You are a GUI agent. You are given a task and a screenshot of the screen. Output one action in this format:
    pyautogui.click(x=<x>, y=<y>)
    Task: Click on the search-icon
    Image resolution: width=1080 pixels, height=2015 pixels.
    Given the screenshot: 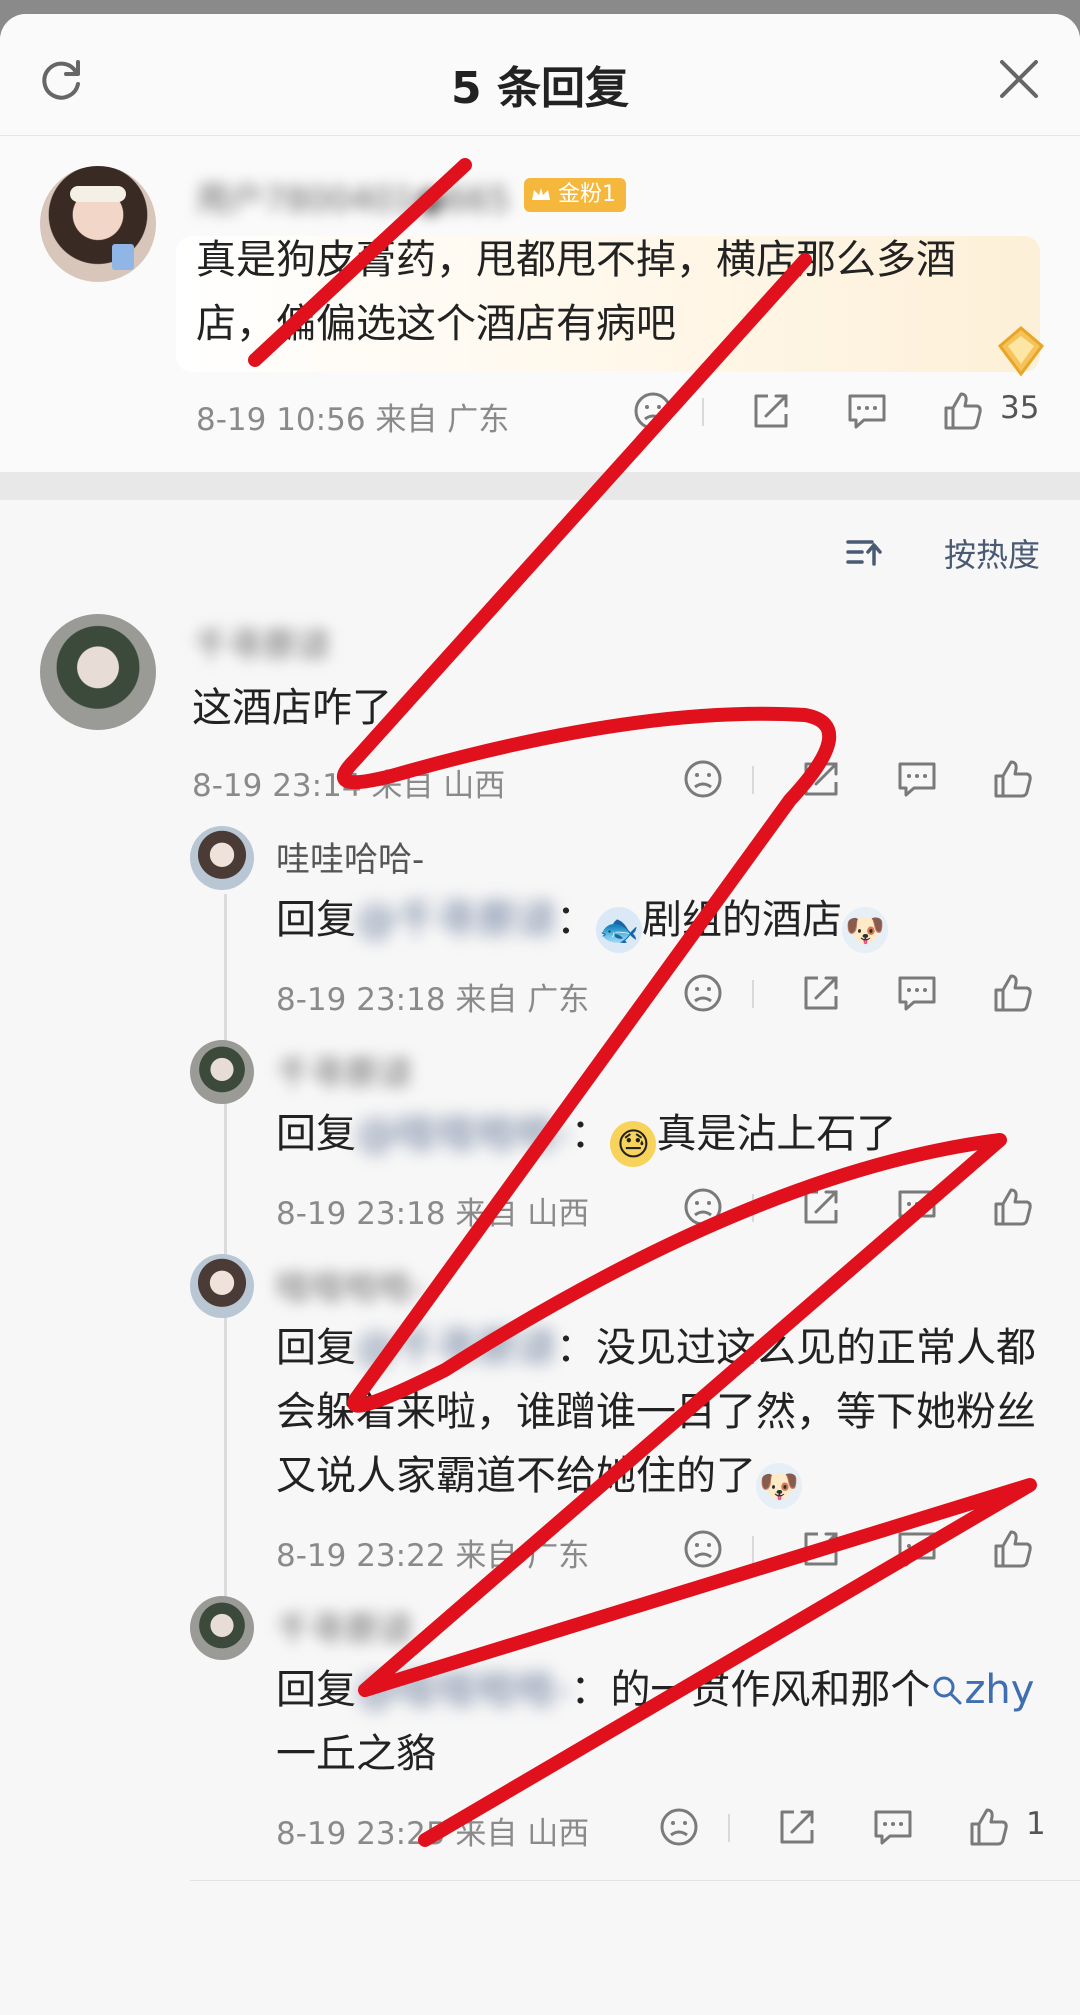 What is the action you would take?
    pyautogui.click(x=947, y=1690)
    